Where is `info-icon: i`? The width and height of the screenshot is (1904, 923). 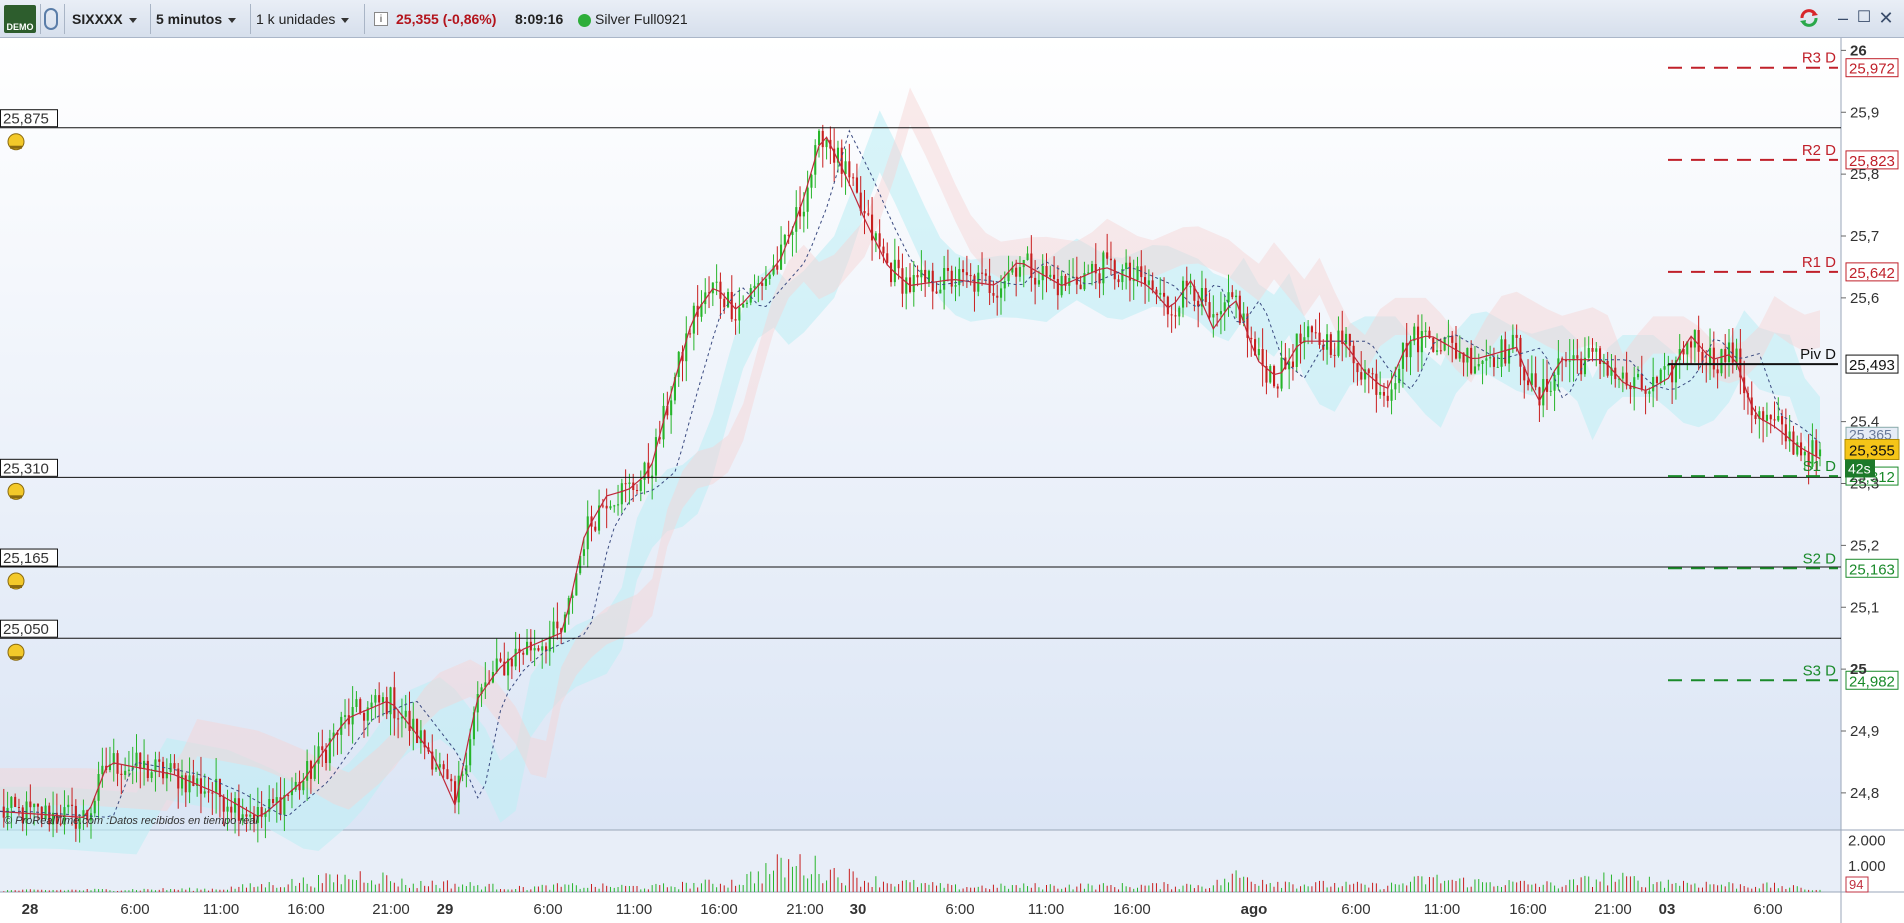 info-icon: i is located at coordinates (381, 19).